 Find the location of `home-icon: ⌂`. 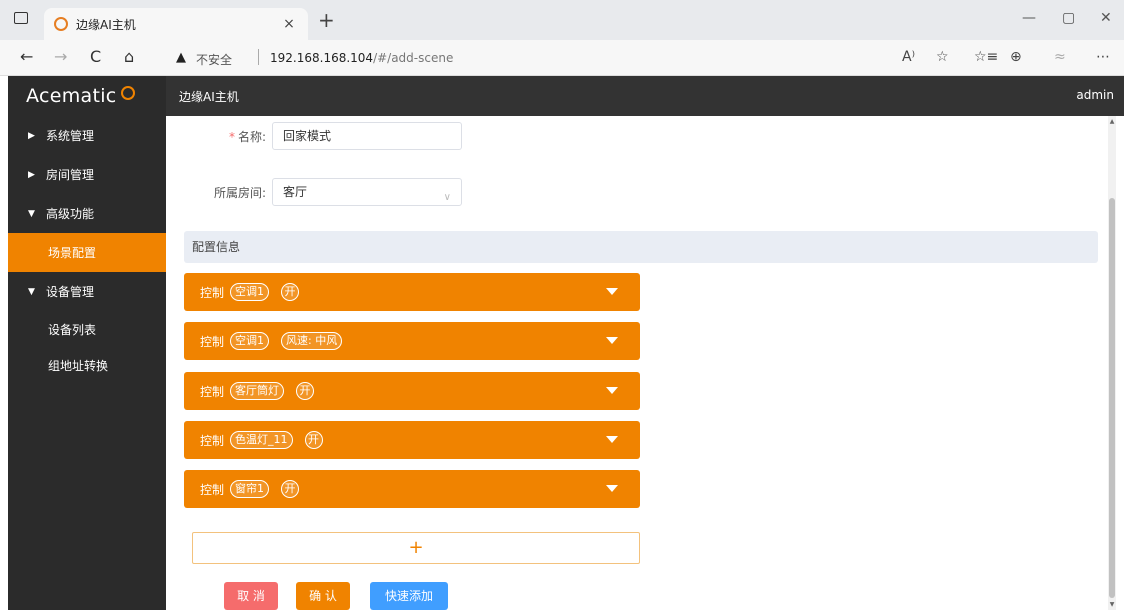

home-icon: ⌂ is located at coordinates (129, 57).